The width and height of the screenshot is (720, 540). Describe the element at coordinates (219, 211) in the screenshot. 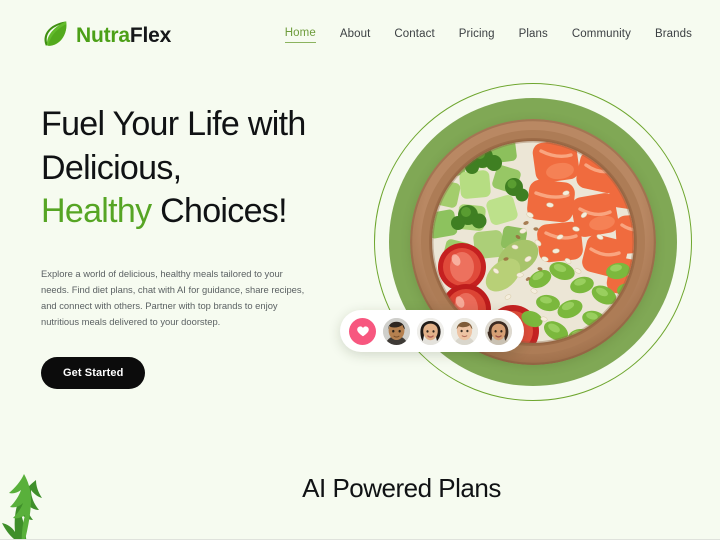

I see `headline-line-3: Choices!` at that location.